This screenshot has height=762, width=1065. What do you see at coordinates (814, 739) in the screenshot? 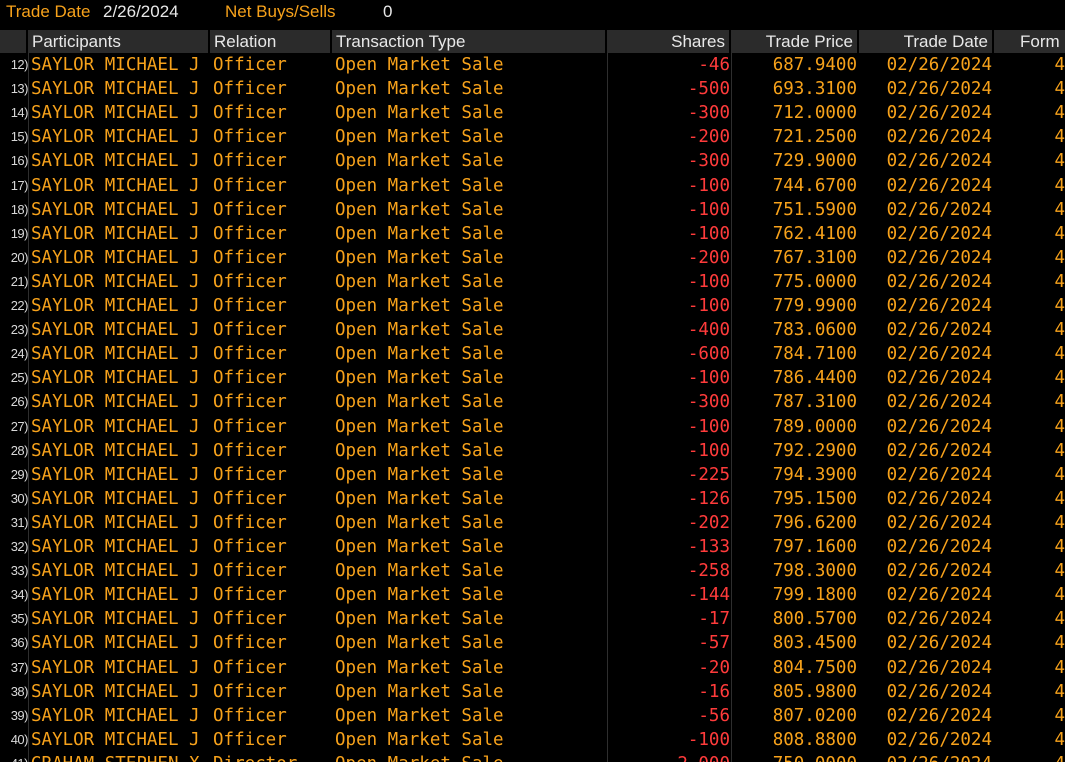
I see `trade-price-cell: 808.8800` at bounding box center [814, 739].